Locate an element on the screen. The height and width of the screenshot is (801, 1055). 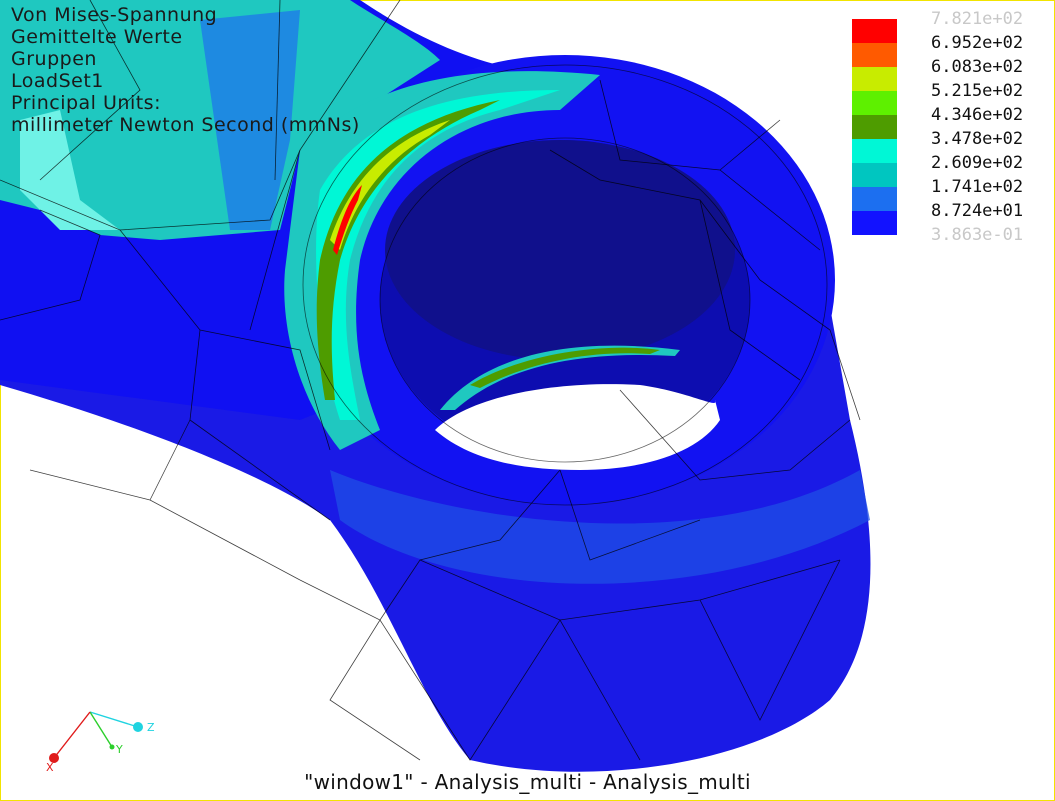
legend-label-5: 4.346e+02 is located at coordinates (977, 115).